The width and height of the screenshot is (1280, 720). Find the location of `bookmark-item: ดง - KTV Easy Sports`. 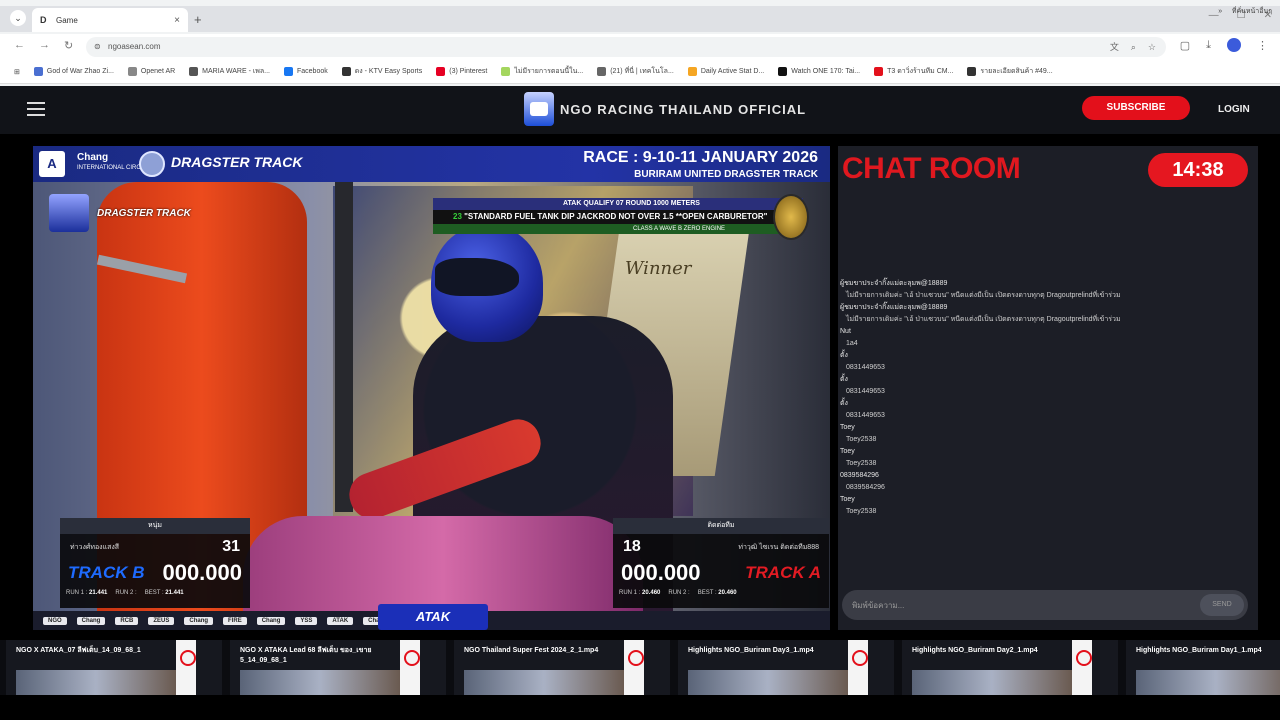

bookmark-item: ดง - KTV Easy Sports is located at coordinates (382, 71).